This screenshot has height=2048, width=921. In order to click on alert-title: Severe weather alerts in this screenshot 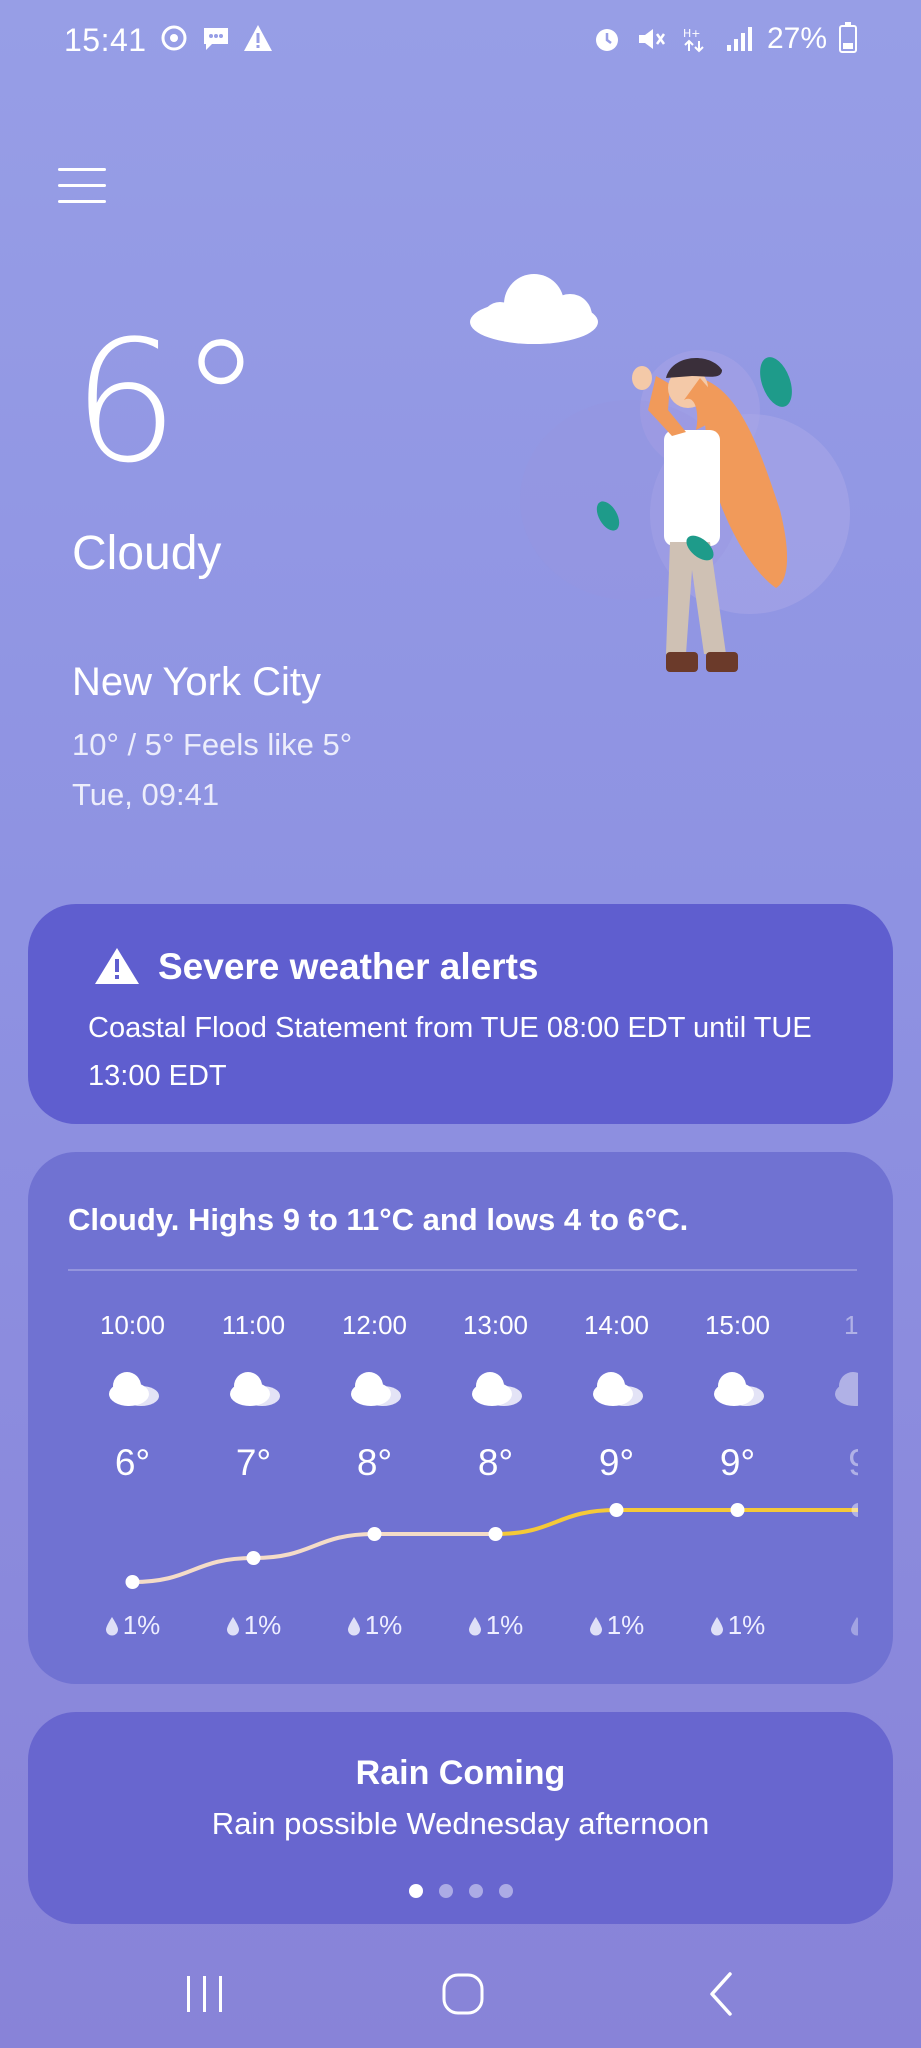, I will do `click(348, 966)`.